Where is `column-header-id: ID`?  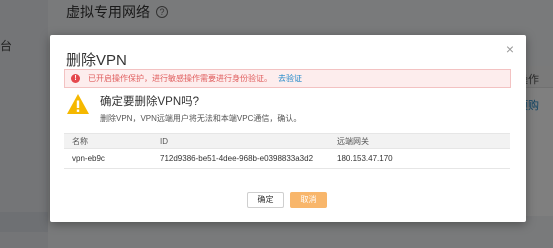
column-header-id: ID is located at coordinates (240, 141).